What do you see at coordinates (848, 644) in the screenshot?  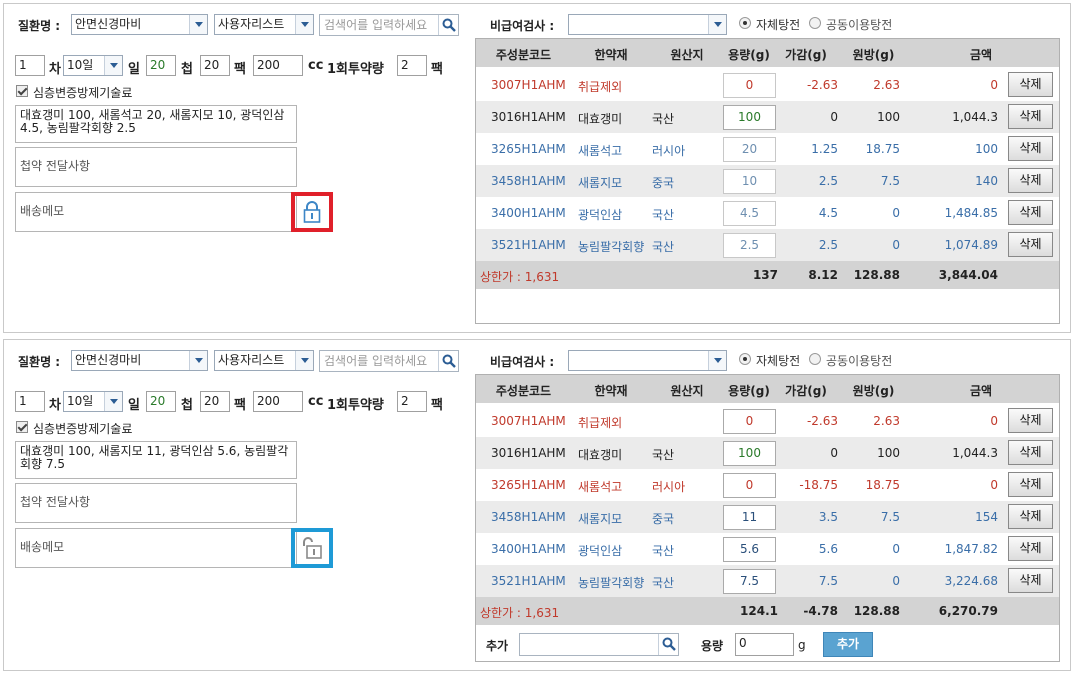 I see `add-herb-button: 추가` at bounding box center [848, 644].